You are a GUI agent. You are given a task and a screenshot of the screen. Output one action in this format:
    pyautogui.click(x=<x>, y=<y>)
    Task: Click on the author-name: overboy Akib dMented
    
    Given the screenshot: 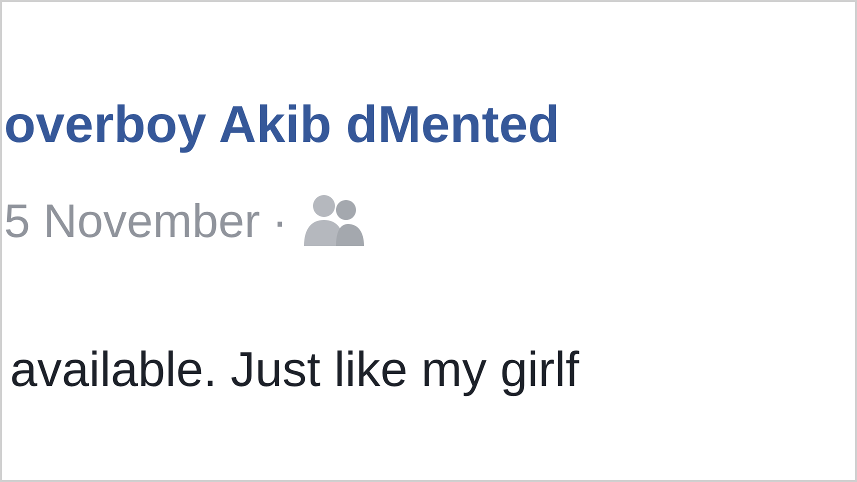 What is the action you would take?
    pyautogui.click(x=429, y=125)
    